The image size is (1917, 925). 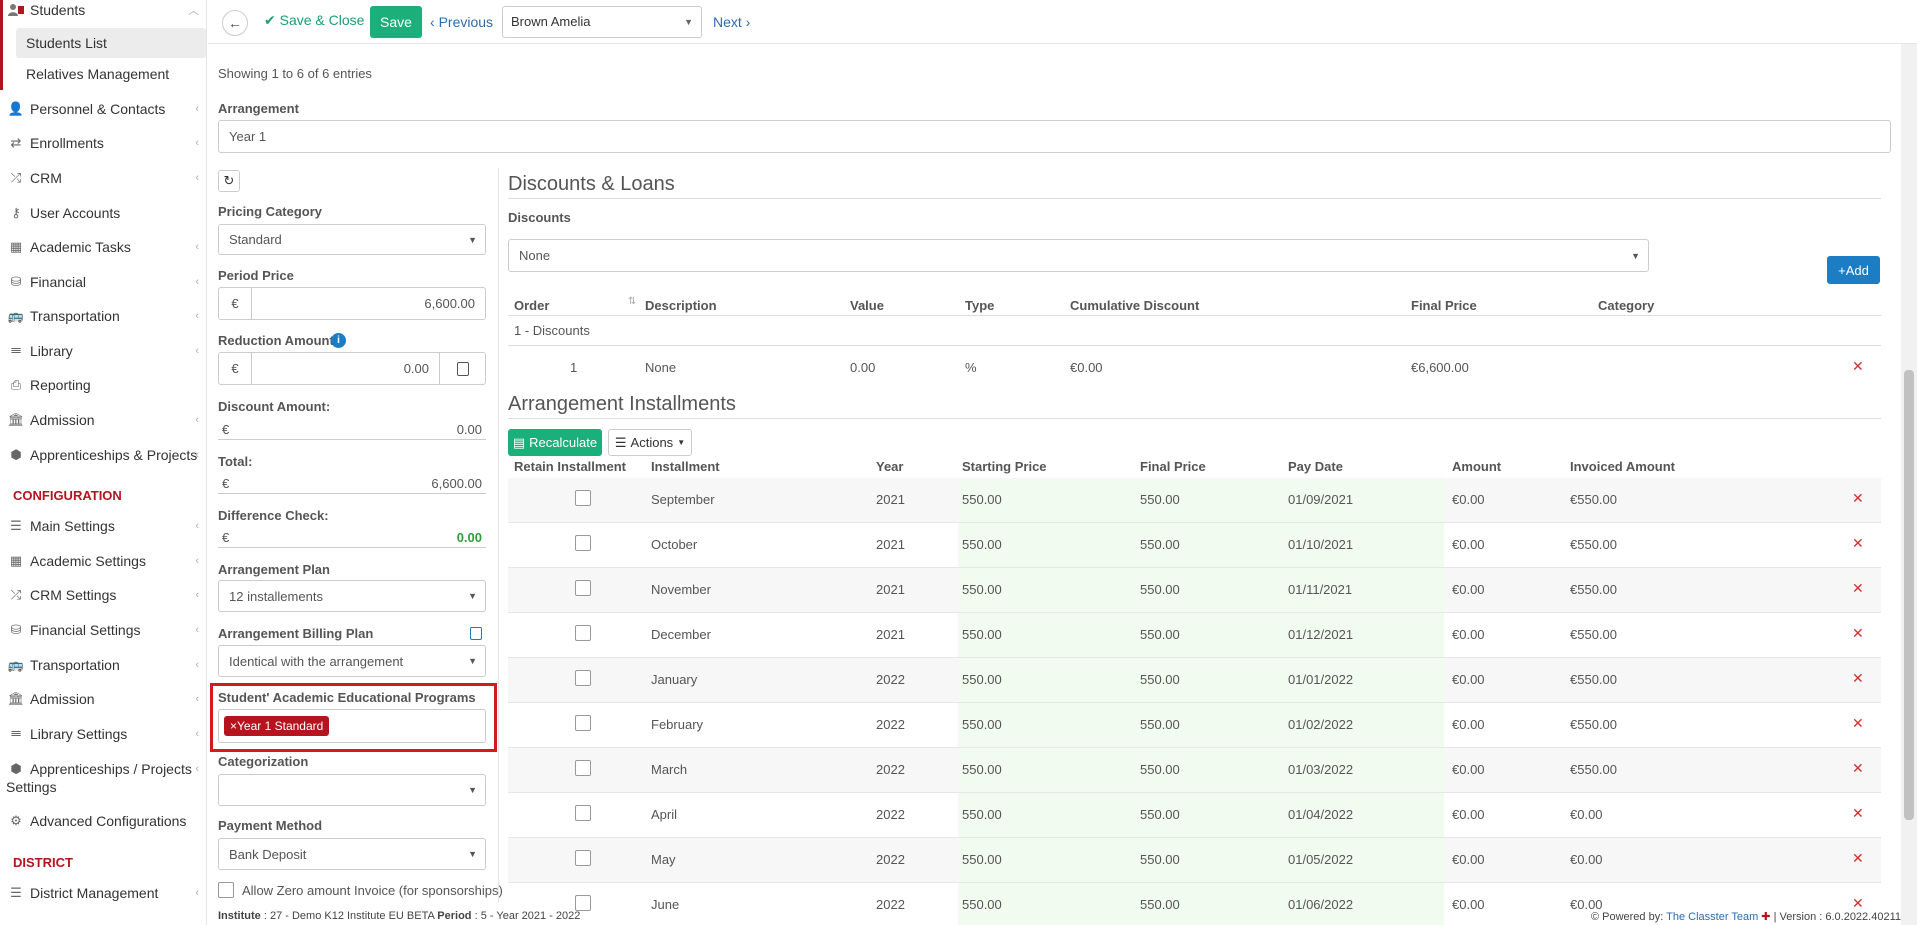 I want to click on sidebar-item-apprenticeships: ⬢ Apprenticeships & Projects ‹, so click(x=103, y=455).